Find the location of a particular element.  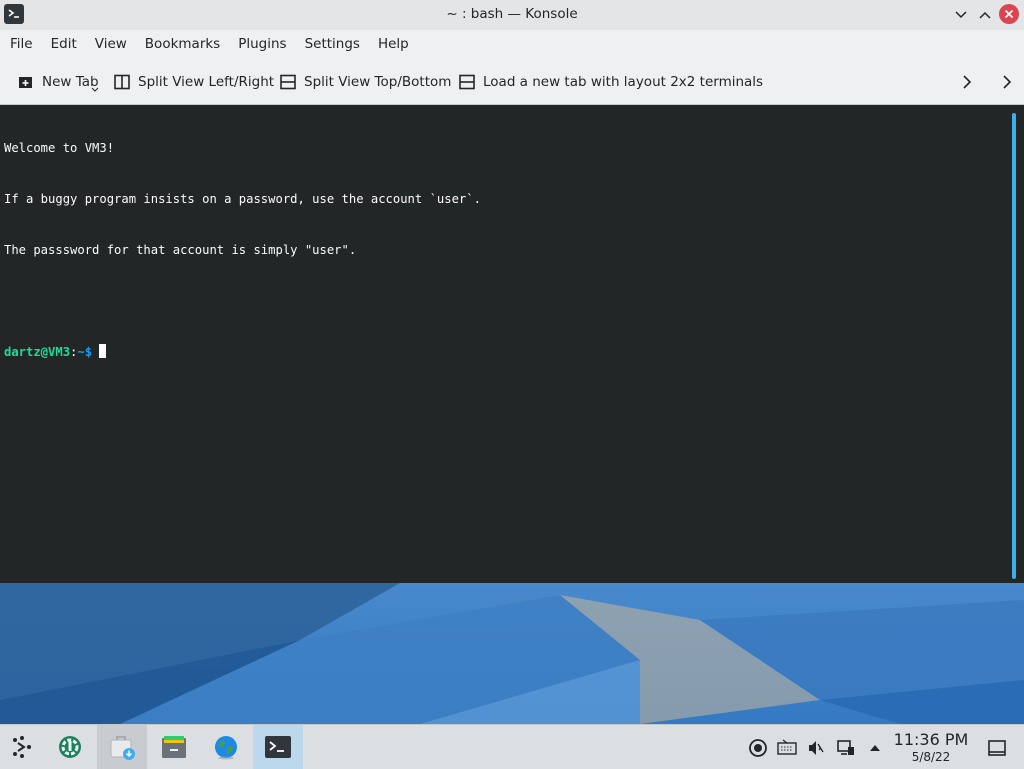

menu-help: Help is located at coordinates (393, 44).